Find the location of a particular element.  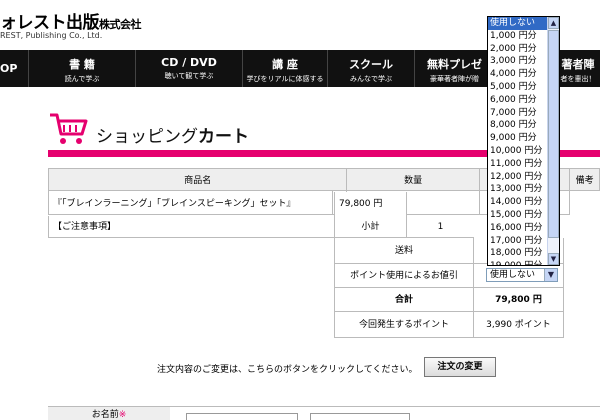

nav-title: 無料プレゼ is located at coordinates (454, 64).